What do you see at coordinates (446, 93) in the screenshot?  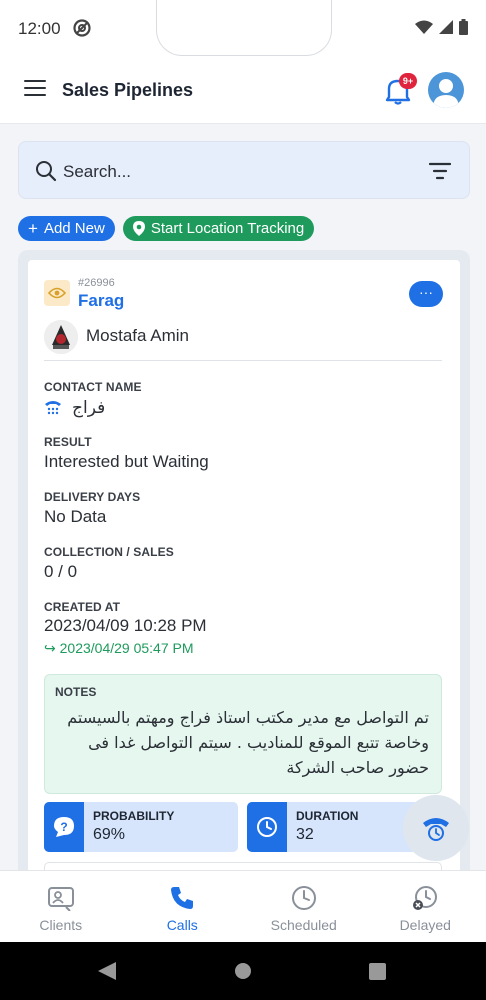 I see `user-icon` at bounding box center [446, 93].